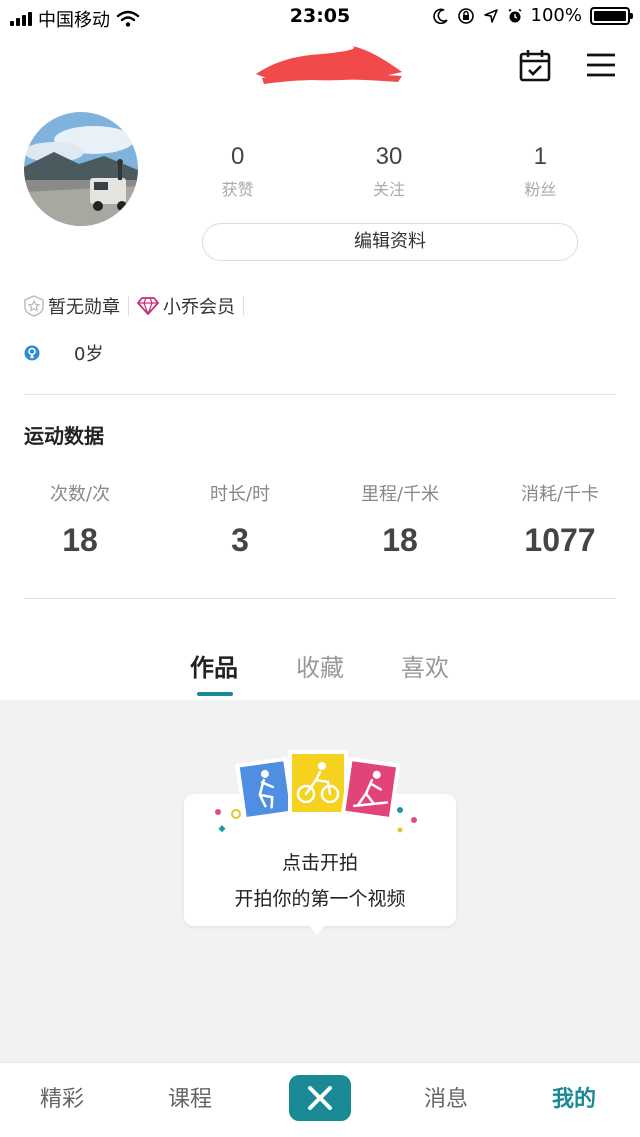 This screenshot has width=640, height=1137. I want to click on stat-likes: 0 获赞, so click(237, 170).